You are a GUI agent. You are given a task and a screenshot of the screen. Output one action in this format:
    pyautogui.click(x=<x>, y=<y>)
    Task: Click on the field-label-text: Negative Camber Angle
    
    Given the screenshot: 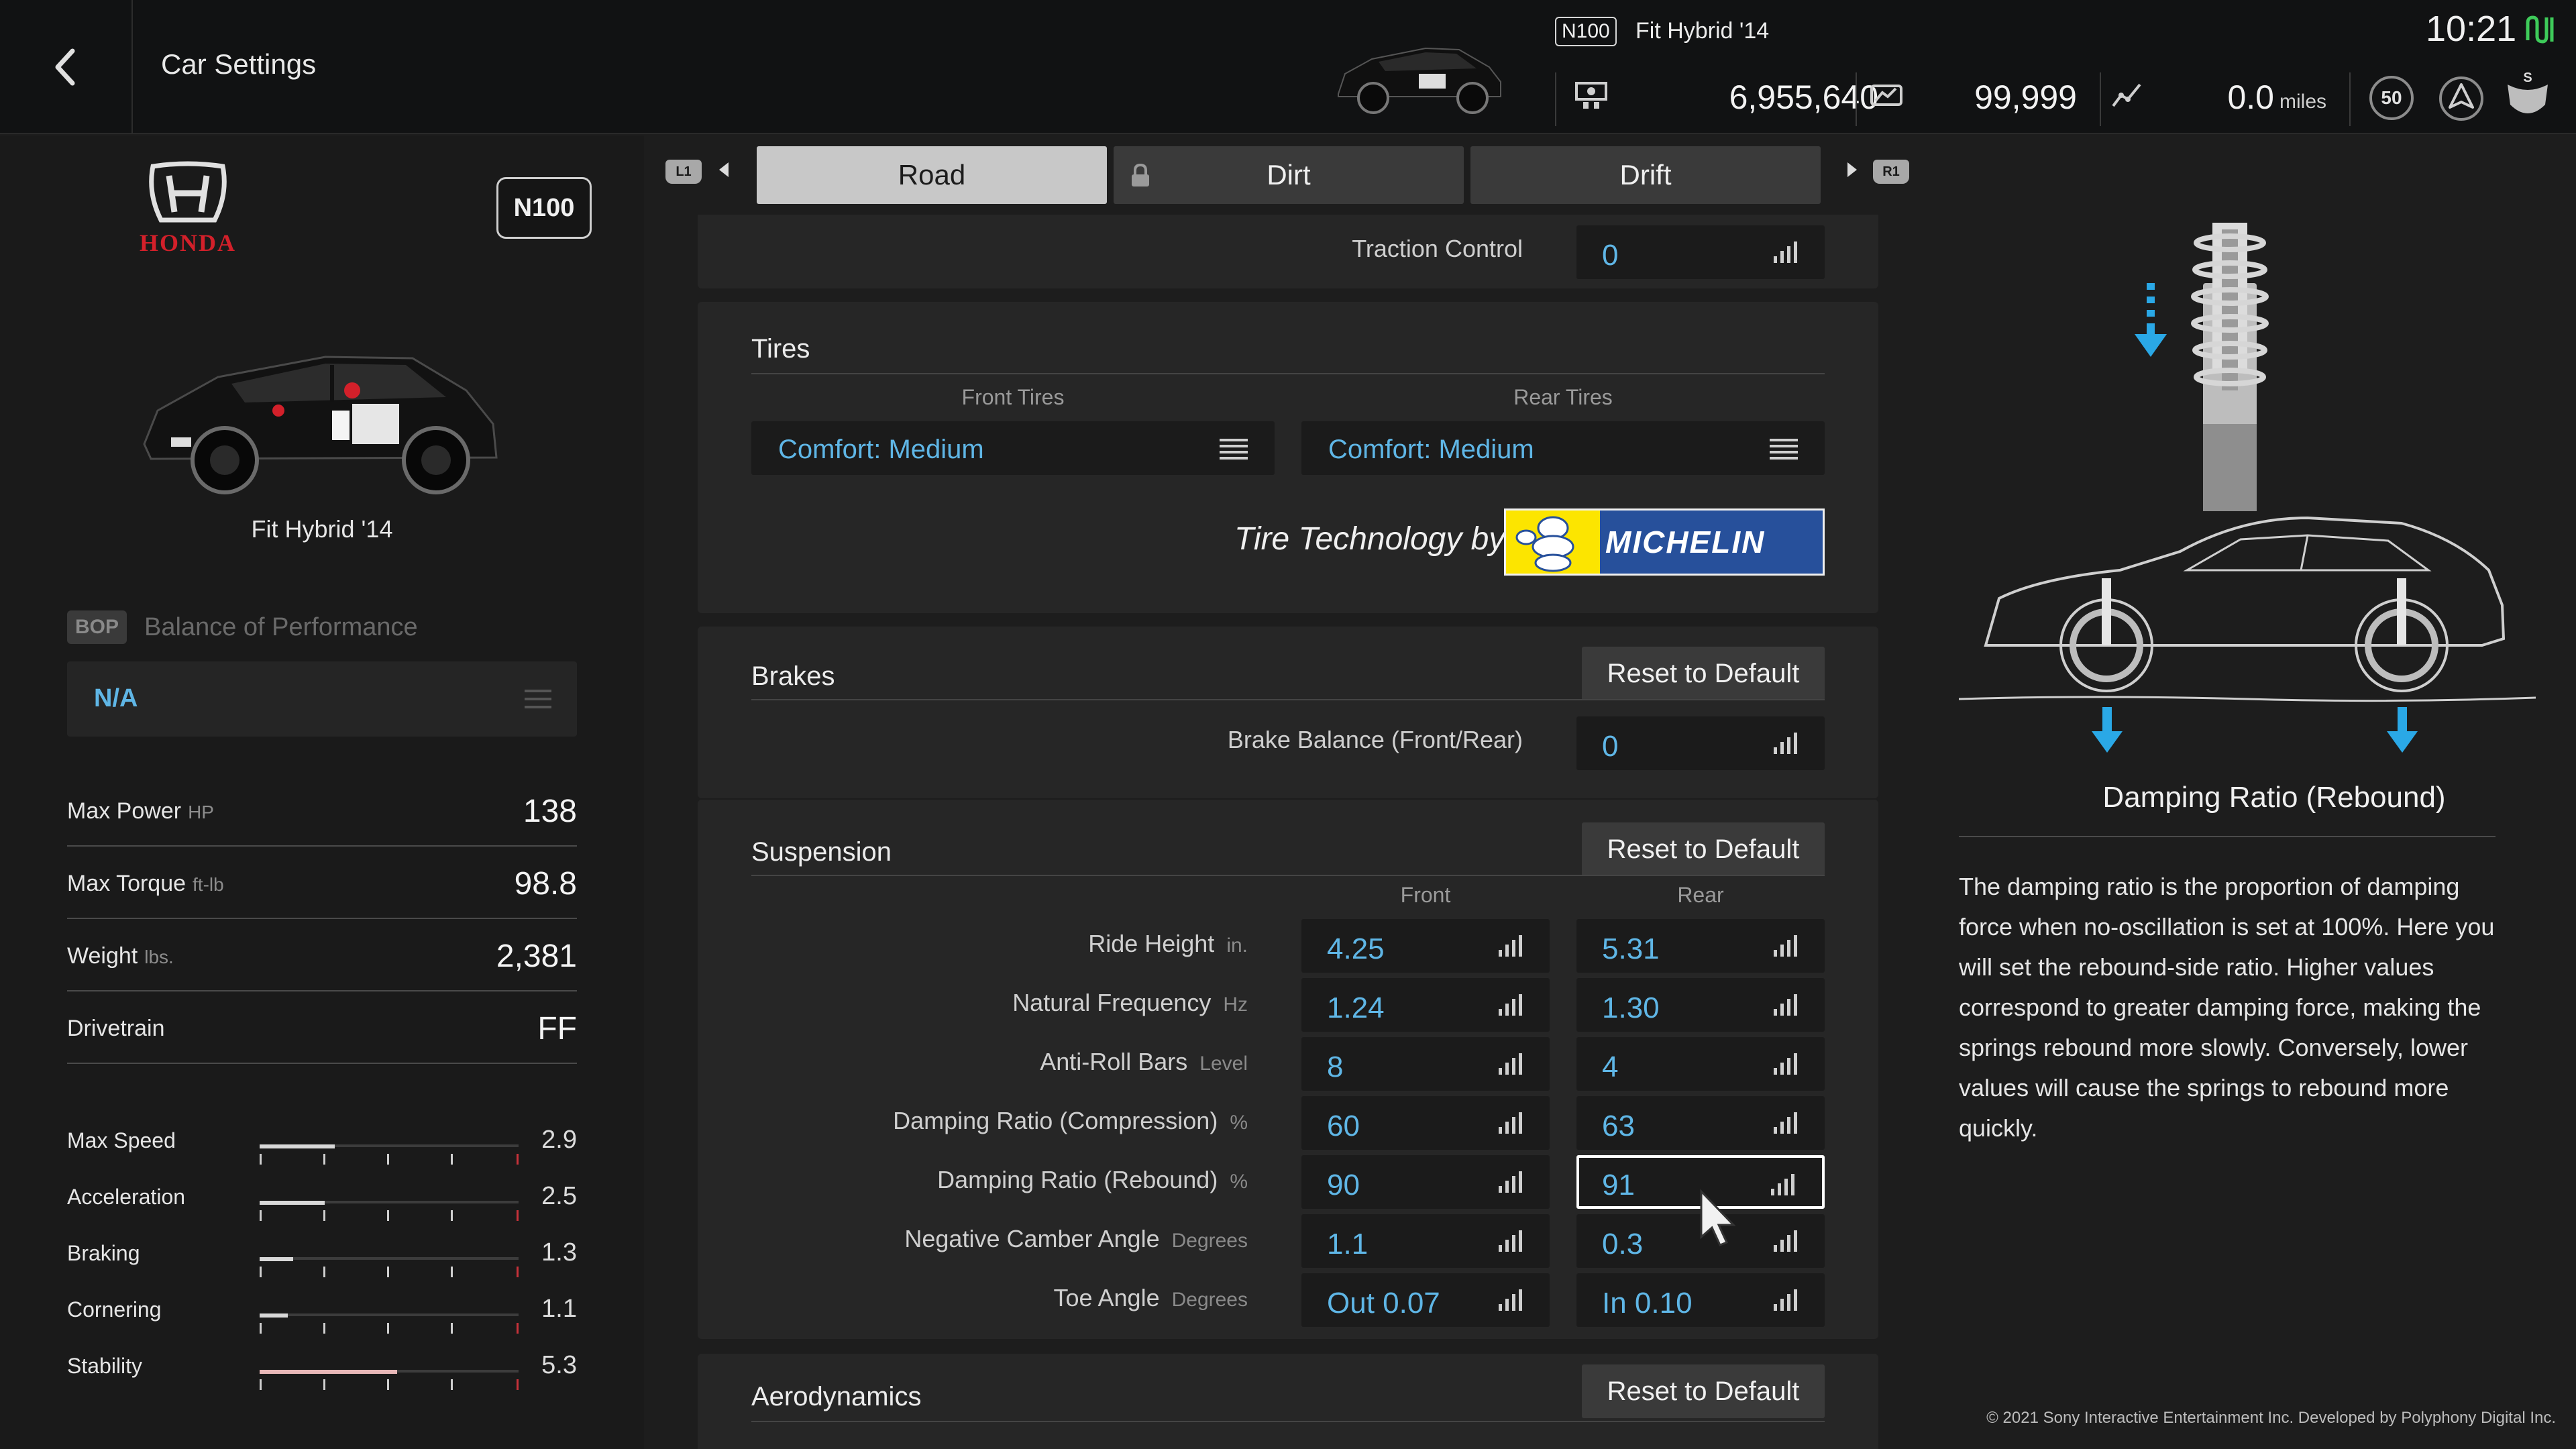 What is the action you would take?
    pyautogui.click(x=1032, y=1238)
    